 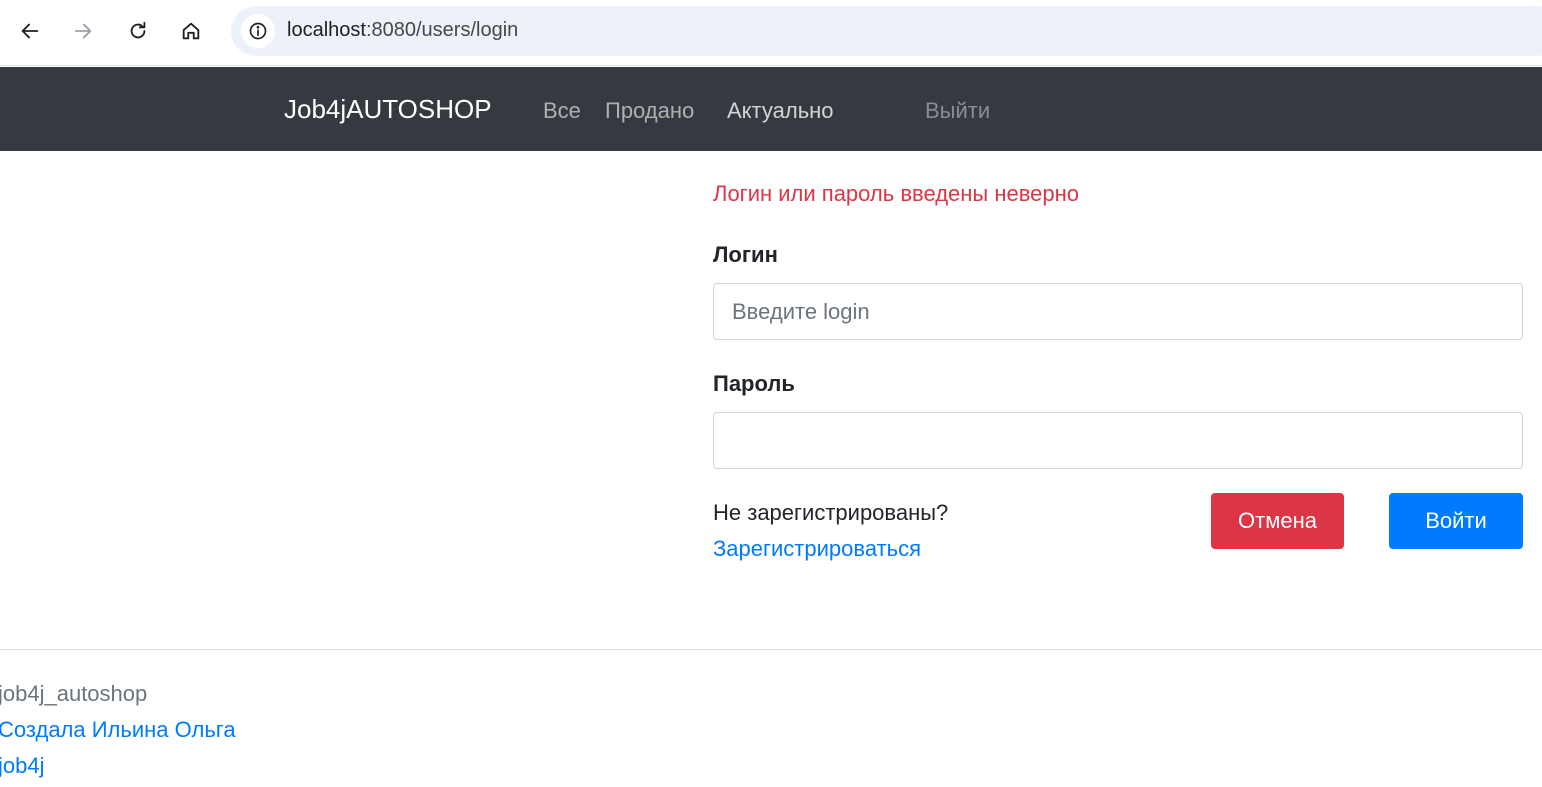 I want to click on home-button, so click(x=191, y=31).